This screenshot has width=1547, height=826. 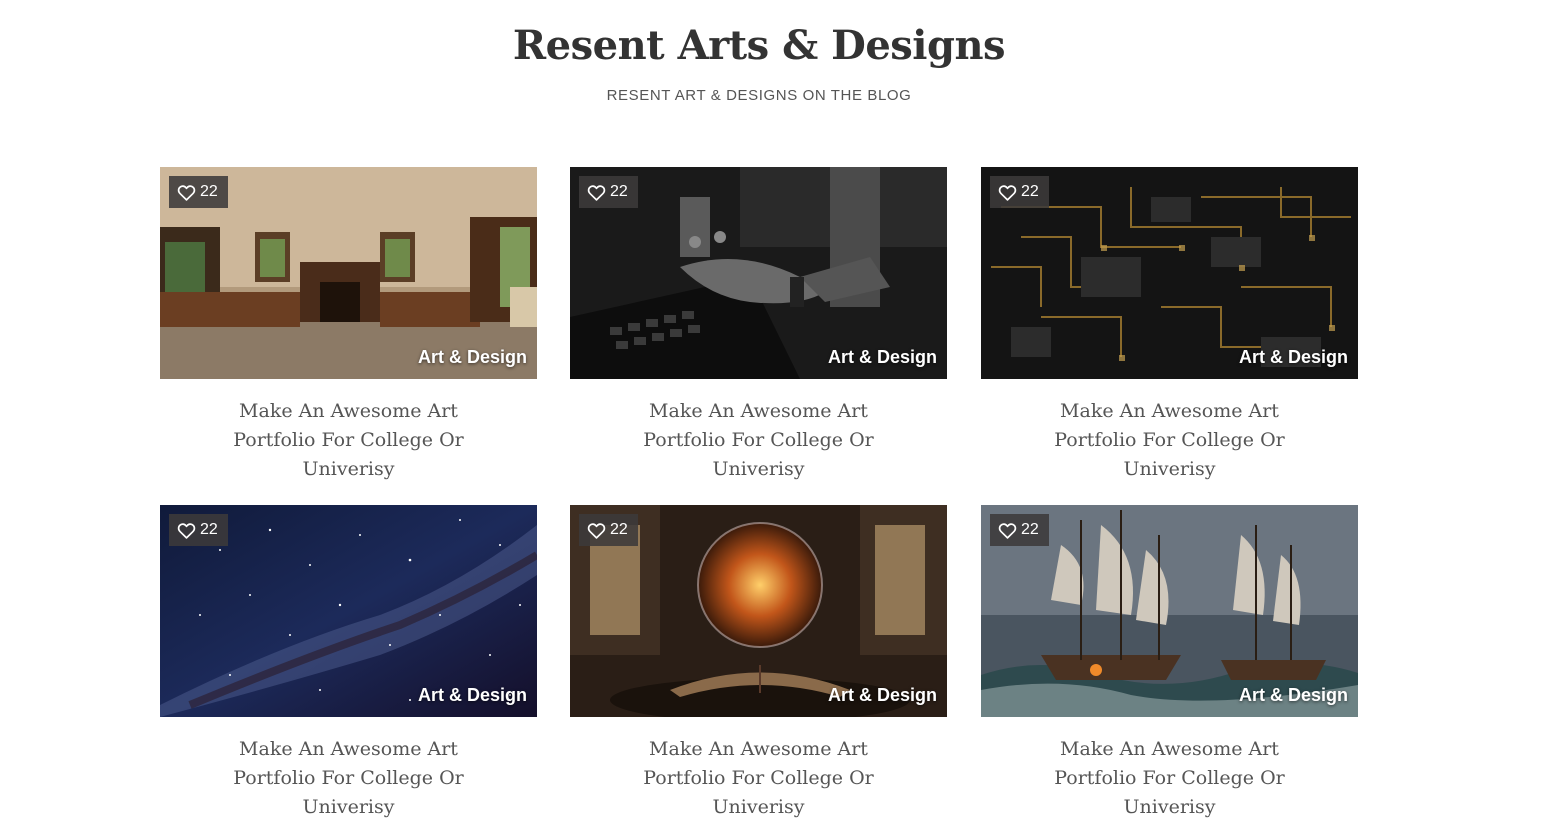 I want to click on section-title: Resent Arts & Designs, so click(x=759, y=45).